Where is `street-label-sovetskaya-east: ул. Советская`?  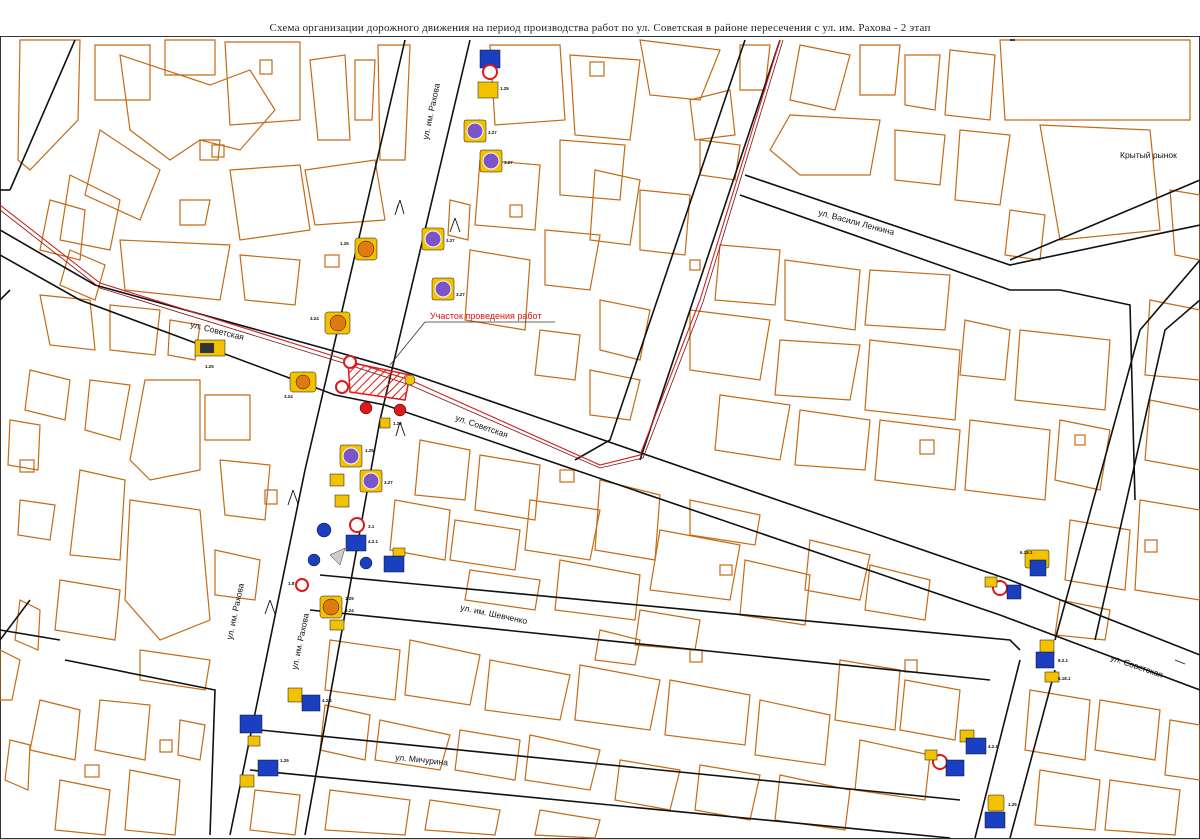 street-label-sovetskaya-east: ул. Советская is located at coordinates (1136, 665).